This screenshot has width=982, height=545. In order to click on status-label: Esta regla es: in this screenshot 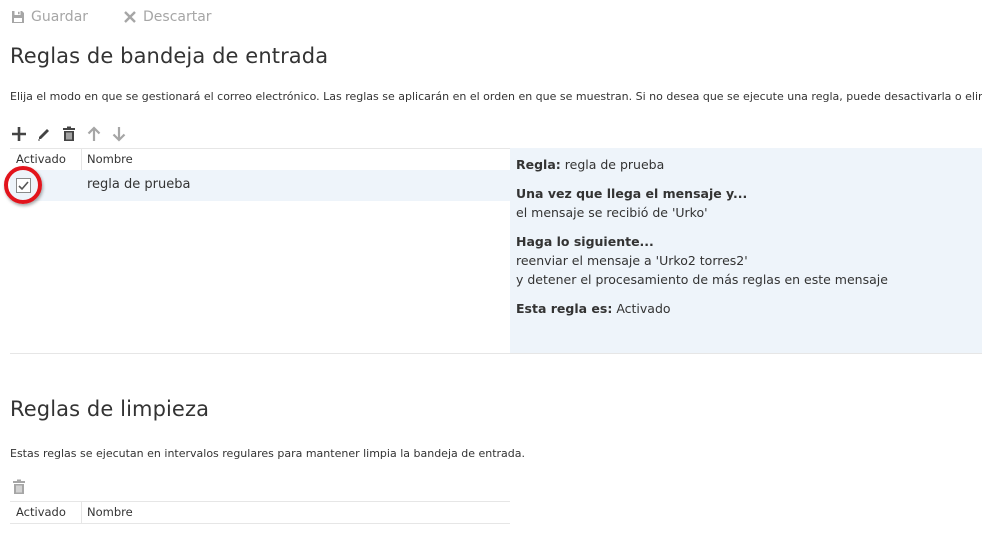, I will do `click(564, 308)`.